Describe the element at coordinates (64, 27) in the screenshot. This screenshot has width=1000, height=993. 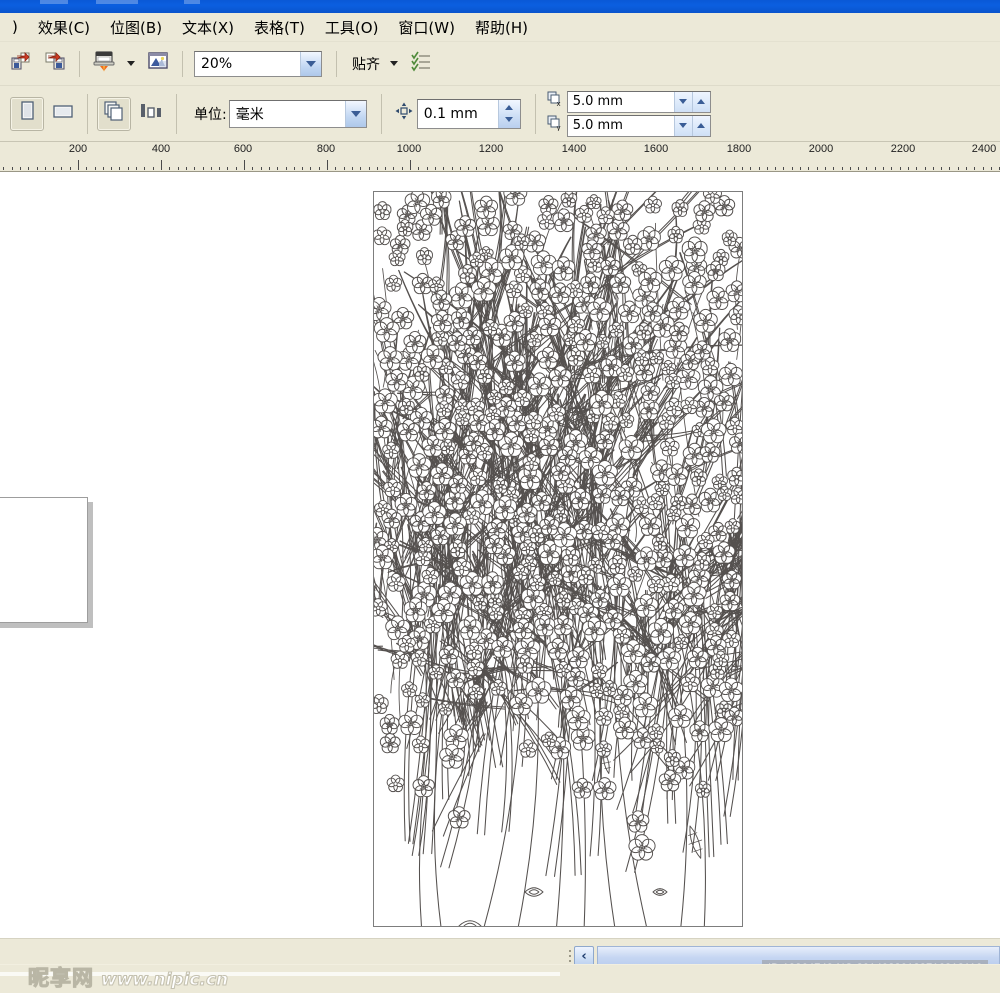
I see `menu-item-effects: 效果(C)` at that location.